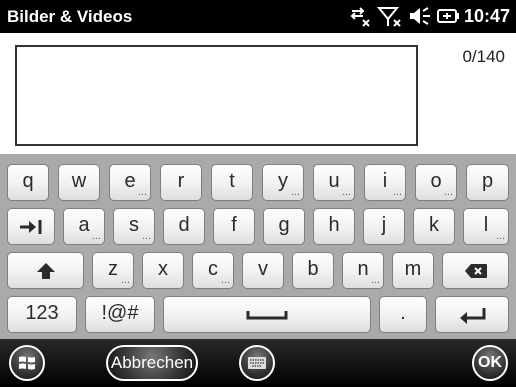 This screenshot has height=387, width=516. I want to click on shift-key, so click(45, 270).